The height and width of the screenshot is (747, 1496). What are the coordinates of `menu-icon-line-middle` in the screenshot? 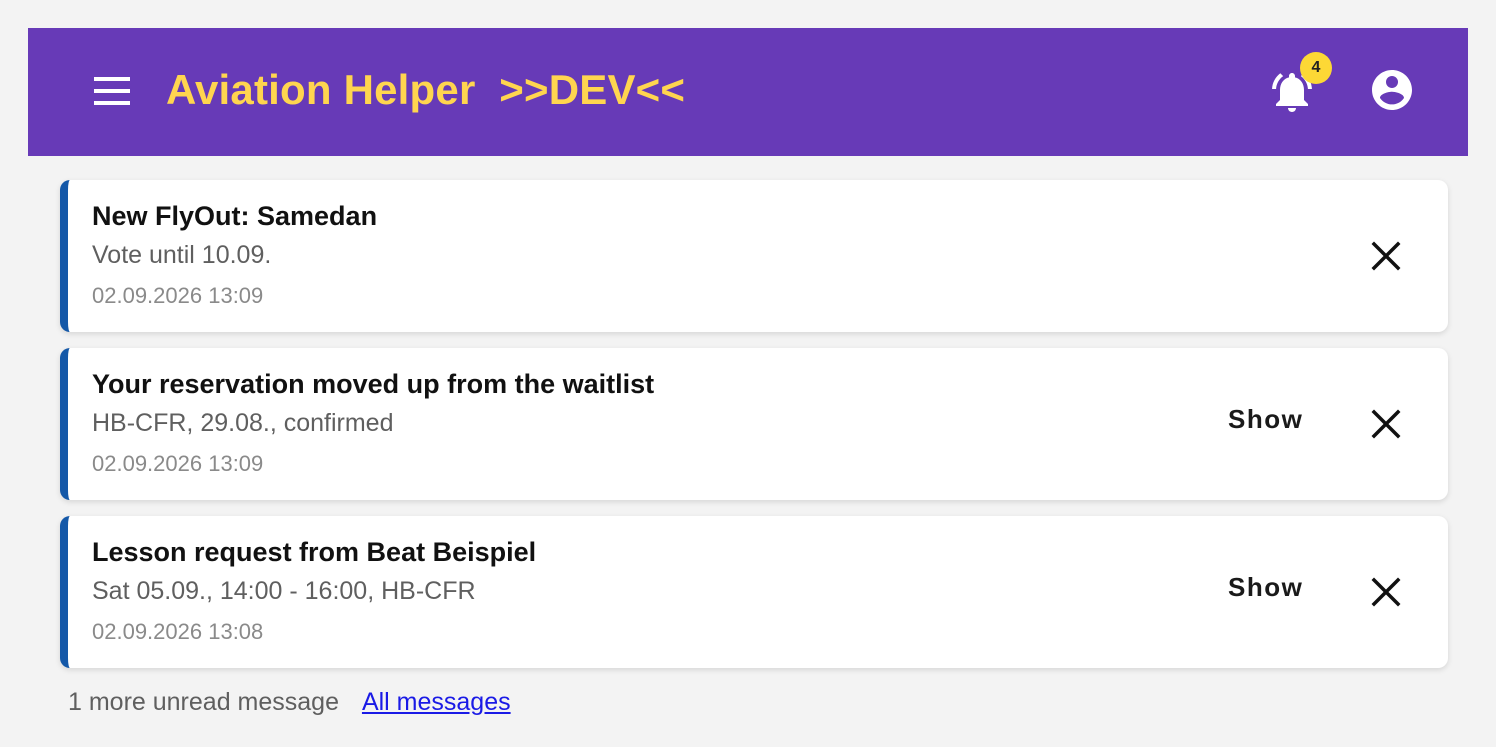 It's located at (112, 91).